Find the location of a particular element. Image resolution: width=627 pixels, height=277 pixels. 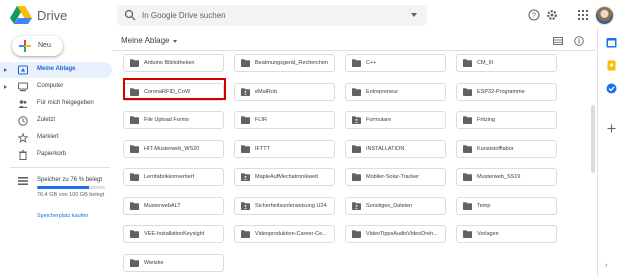

tasks-icon is located at coordinates (611, 88).